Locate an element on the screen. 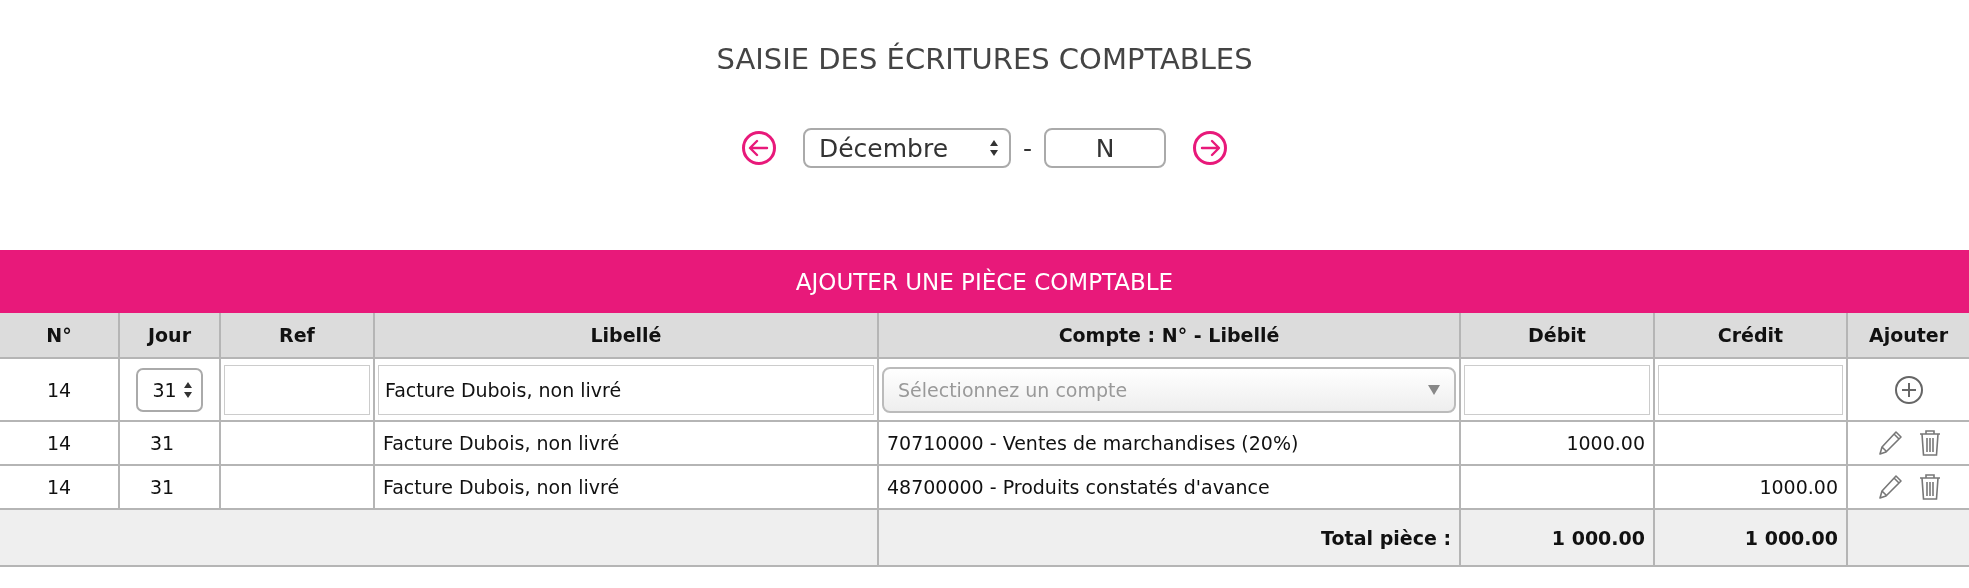 This screenshot has height=588, width=1969. ref-field is located at coordinates (297, 389).